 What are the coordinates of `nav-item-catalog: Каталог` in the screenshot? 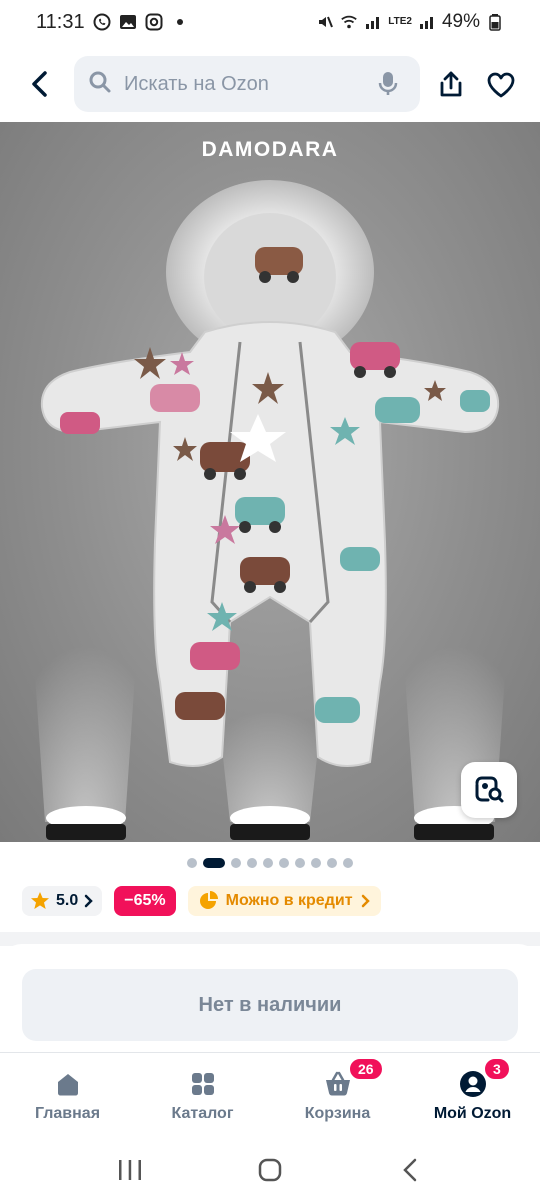 It's located at (202, 1096).